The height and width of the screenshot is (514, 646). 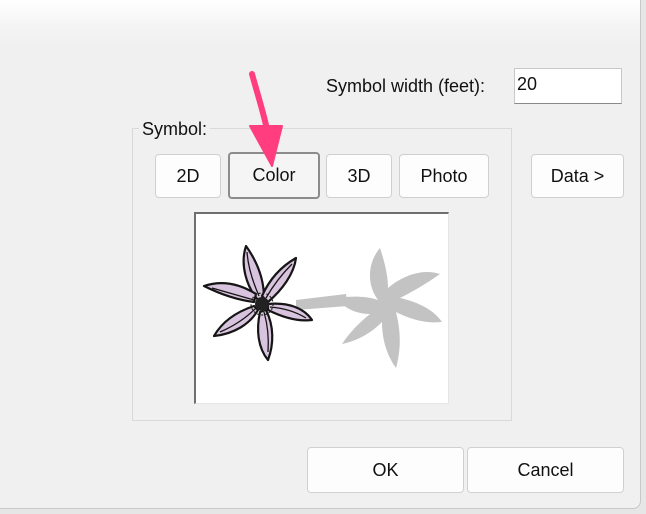 I want to click on pink-arrow-icon, so click(x=266, y=119).